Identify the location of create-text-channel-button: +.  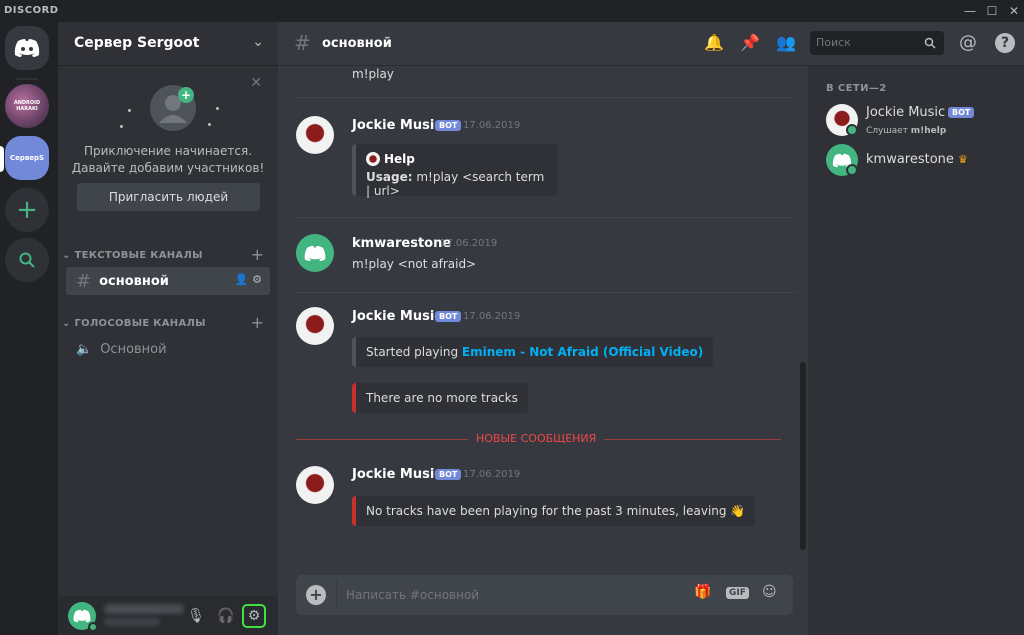
(257, 254).